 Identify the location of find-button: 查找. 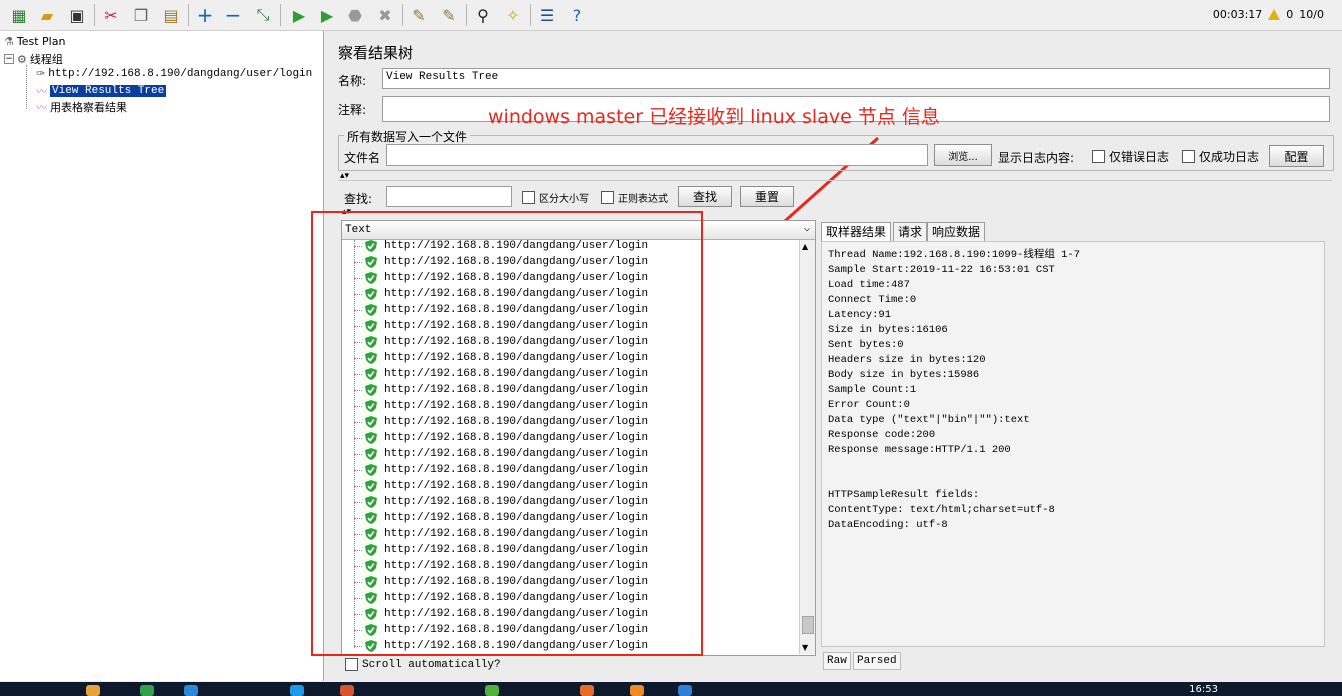
(705, 196).